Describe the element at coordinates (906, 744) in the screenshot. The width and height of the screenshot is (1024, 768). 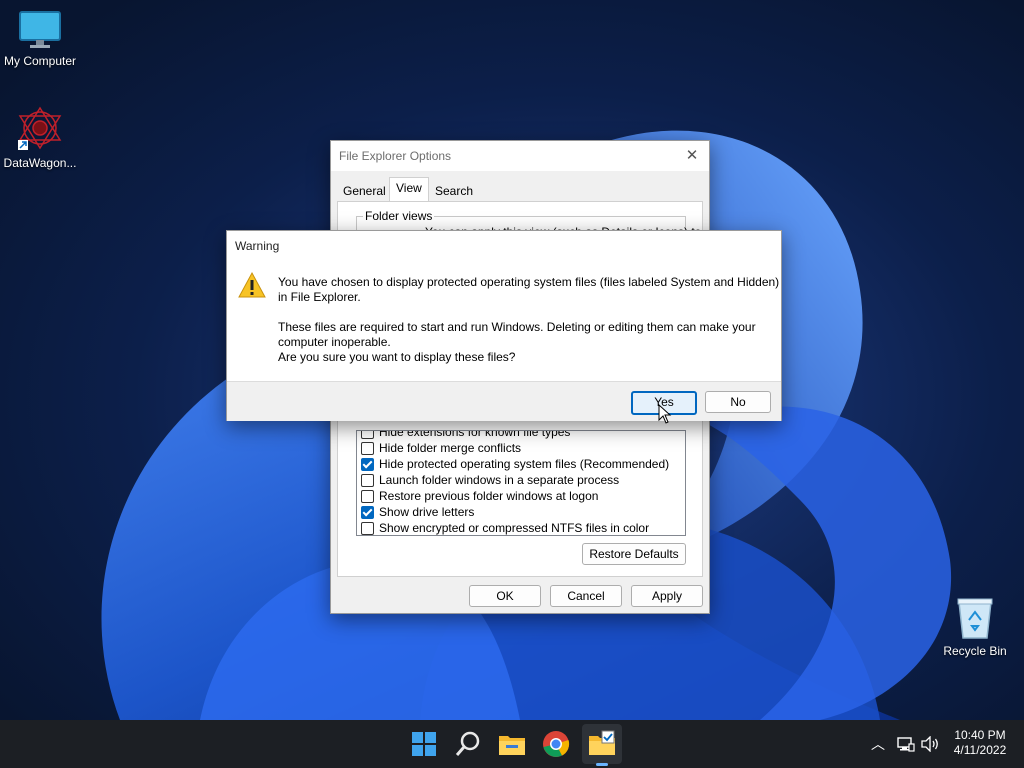
I see `network-icon` at that location.